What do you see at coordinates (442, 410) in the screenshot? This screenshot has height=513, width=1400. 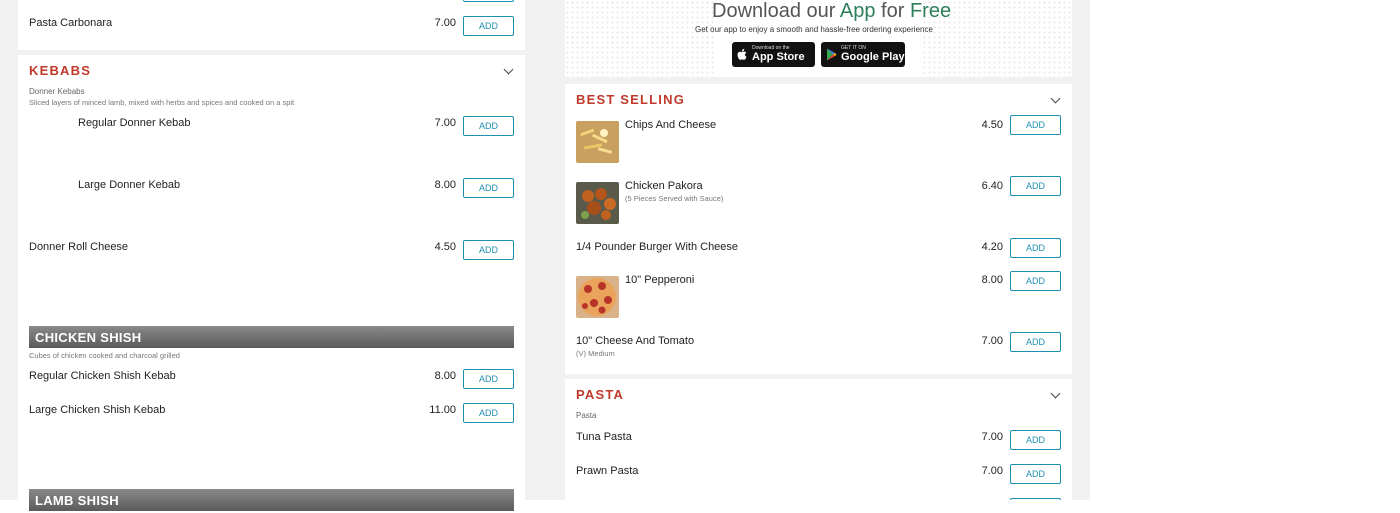 I see `item-price: 11.00` at bounding box center [442, 410].